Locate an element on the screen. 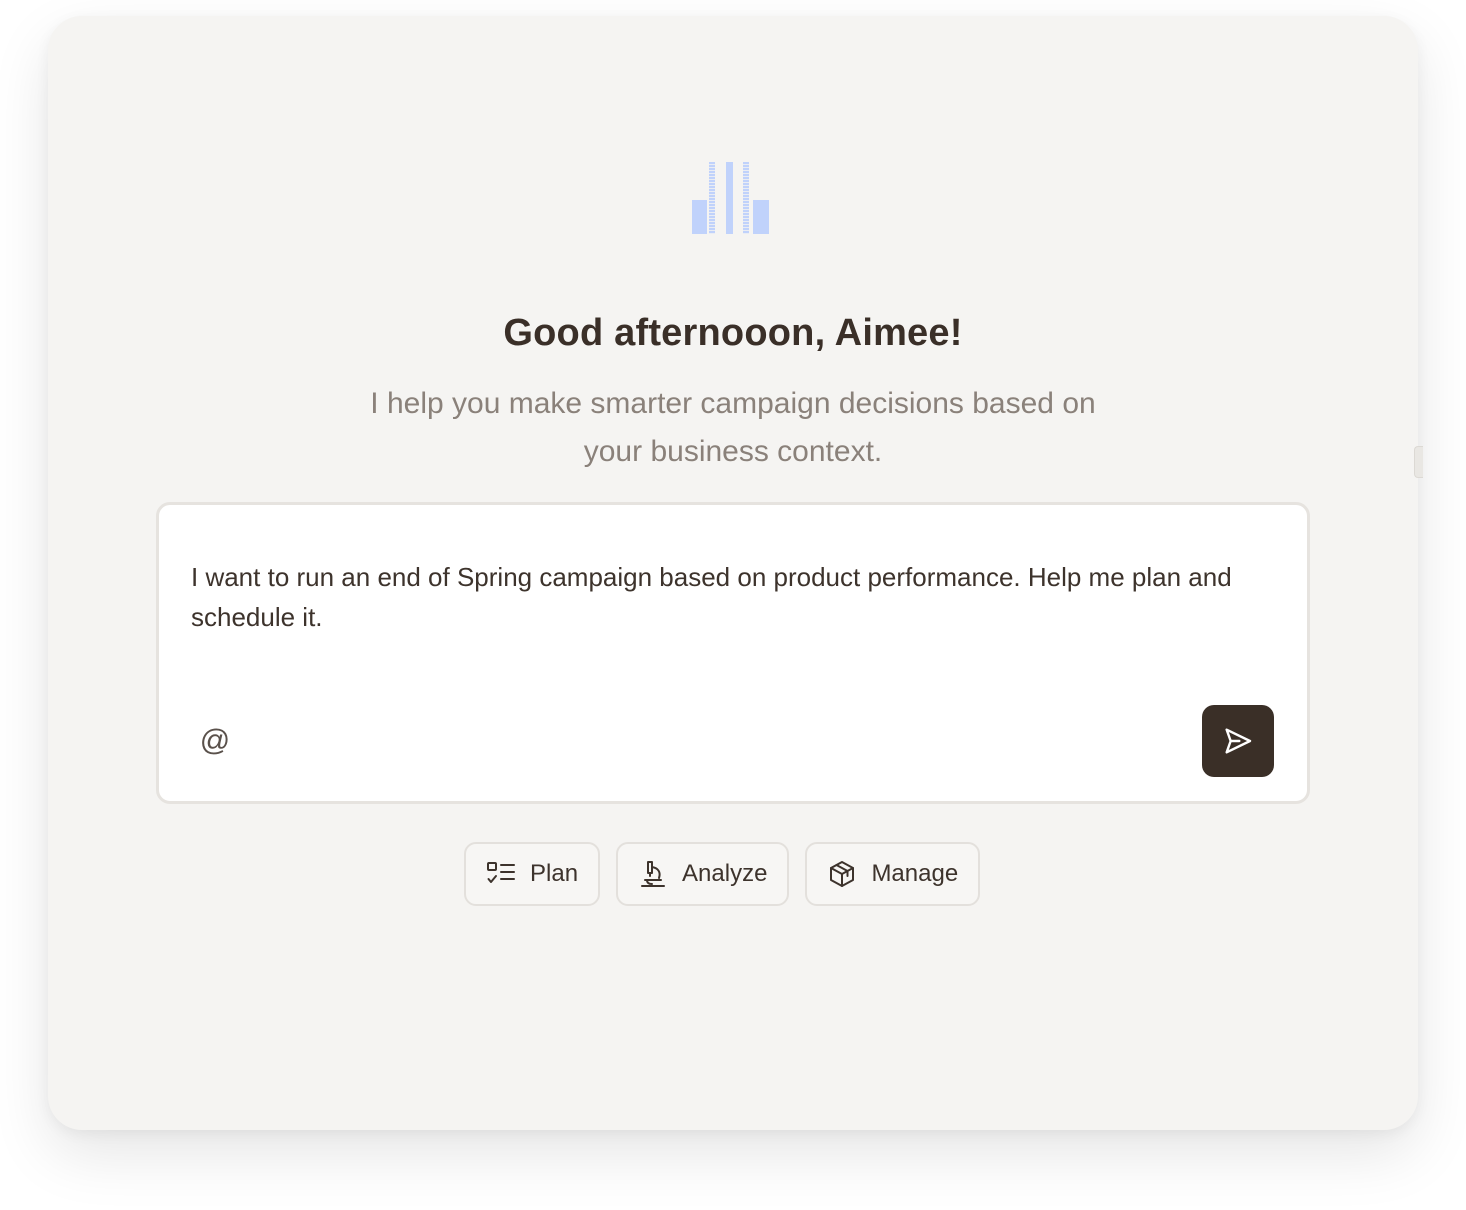 The height and width of the screenshot is (1210, 1466). send-button is located at coordinates (1238, 741).